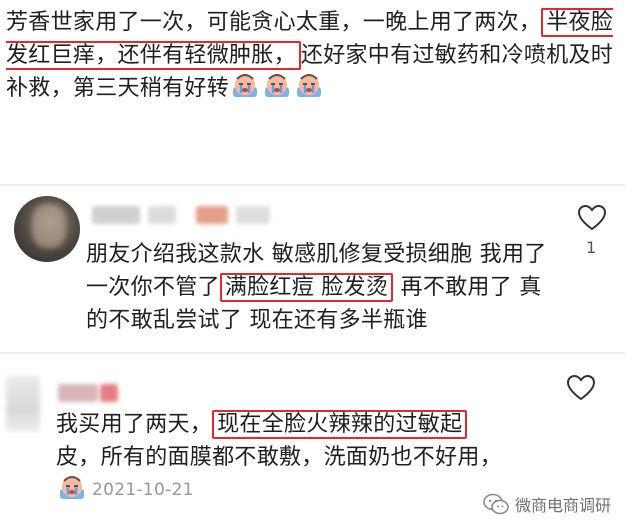  Describe the element at coordinates (306, 287) in the screenshot. I see `comment-highlight: 满脸红痘 脸发烫` at that location.